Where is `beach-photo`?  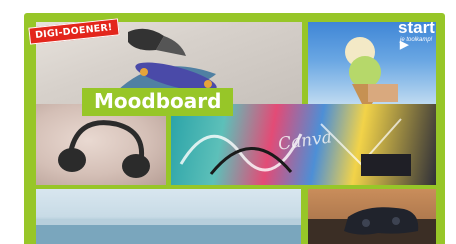 beach-photo is located at coordinates (168, 216).